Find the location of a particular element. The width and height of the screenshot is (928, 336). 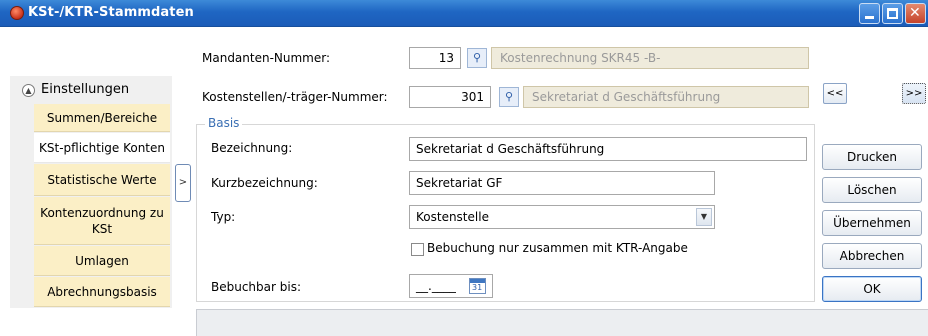

sidebar-item-umlagen: Umlagen is located at coordinates (102, 261).